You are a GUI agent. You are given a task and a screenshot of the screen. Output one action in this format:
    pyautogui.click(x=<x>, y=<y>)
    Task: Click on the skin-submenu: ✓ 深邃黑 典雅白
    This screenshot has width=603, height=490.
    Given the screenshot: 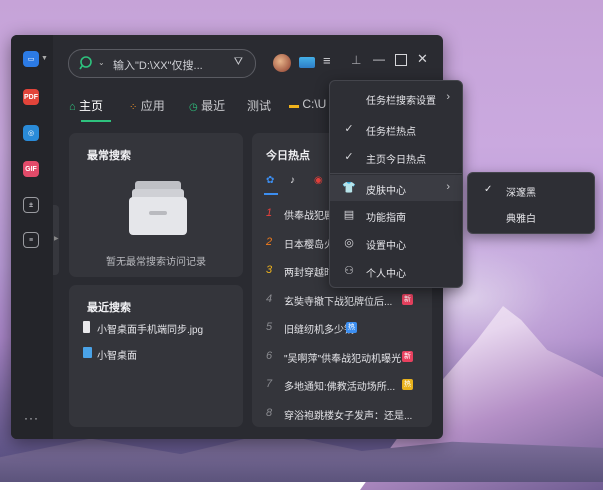 What is the action you would take?
    pyautogui.click(x=531, y=203)
    